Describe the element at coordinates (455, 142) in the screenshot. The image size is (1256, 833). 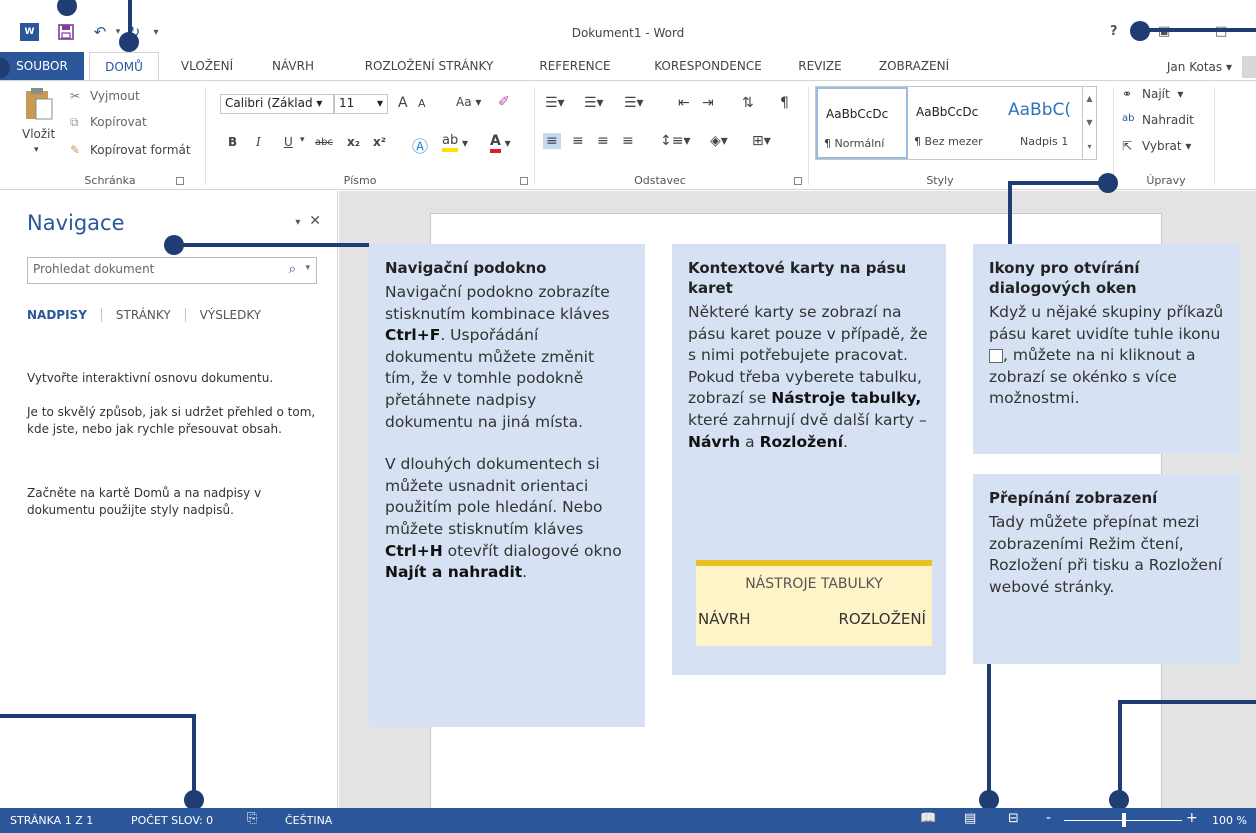
I see `highlight-icon: ab ▾` at that location.